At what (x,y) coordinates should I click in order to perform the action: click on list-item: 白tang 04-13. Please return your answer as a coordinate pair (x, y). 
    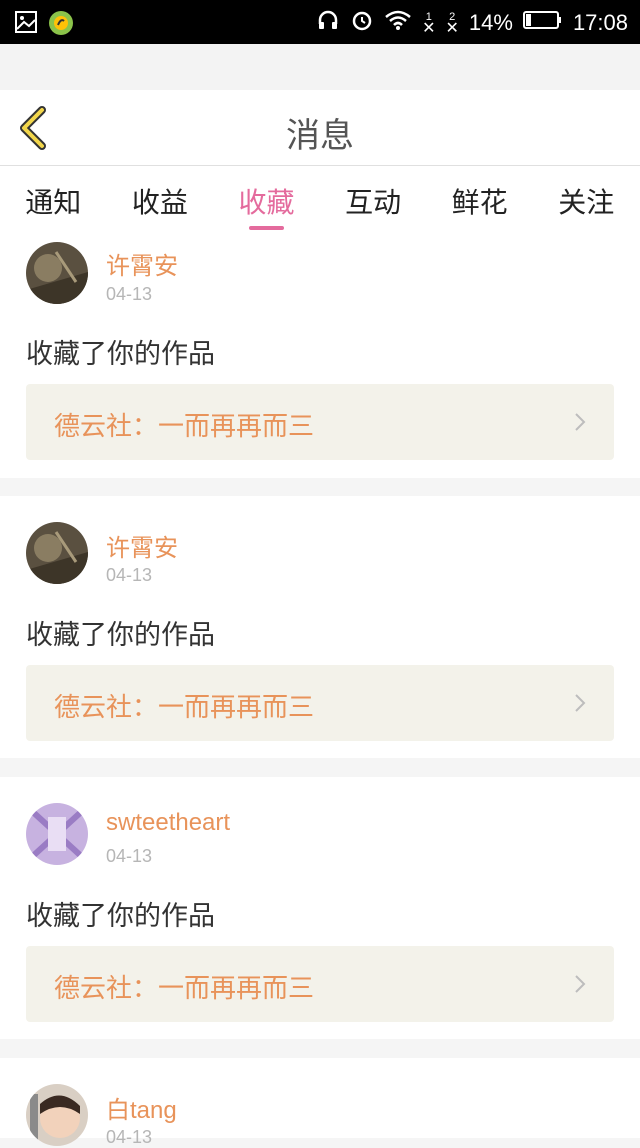
    Looking at the image, I should click on (320, 1102).